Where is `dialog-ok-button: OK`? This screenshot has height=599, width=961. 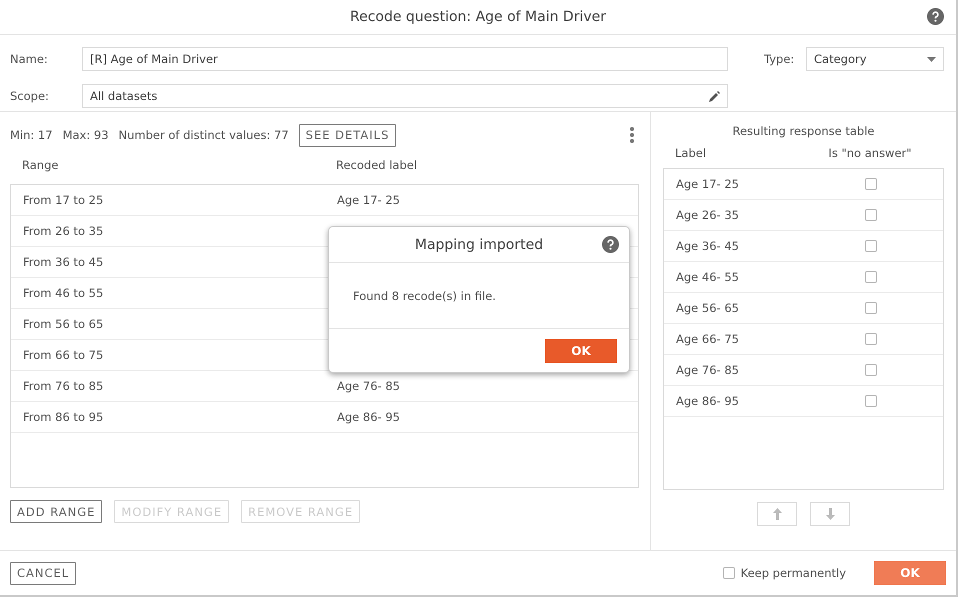 dialog-ok-button: OK is located at coordinates (581, 350).